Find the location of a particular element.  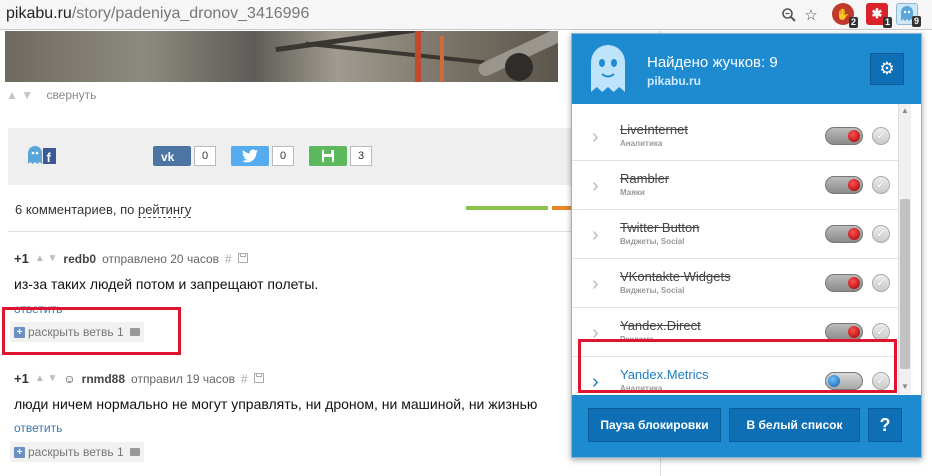

comment-author: redb0 is located at coordinates (79, 259).